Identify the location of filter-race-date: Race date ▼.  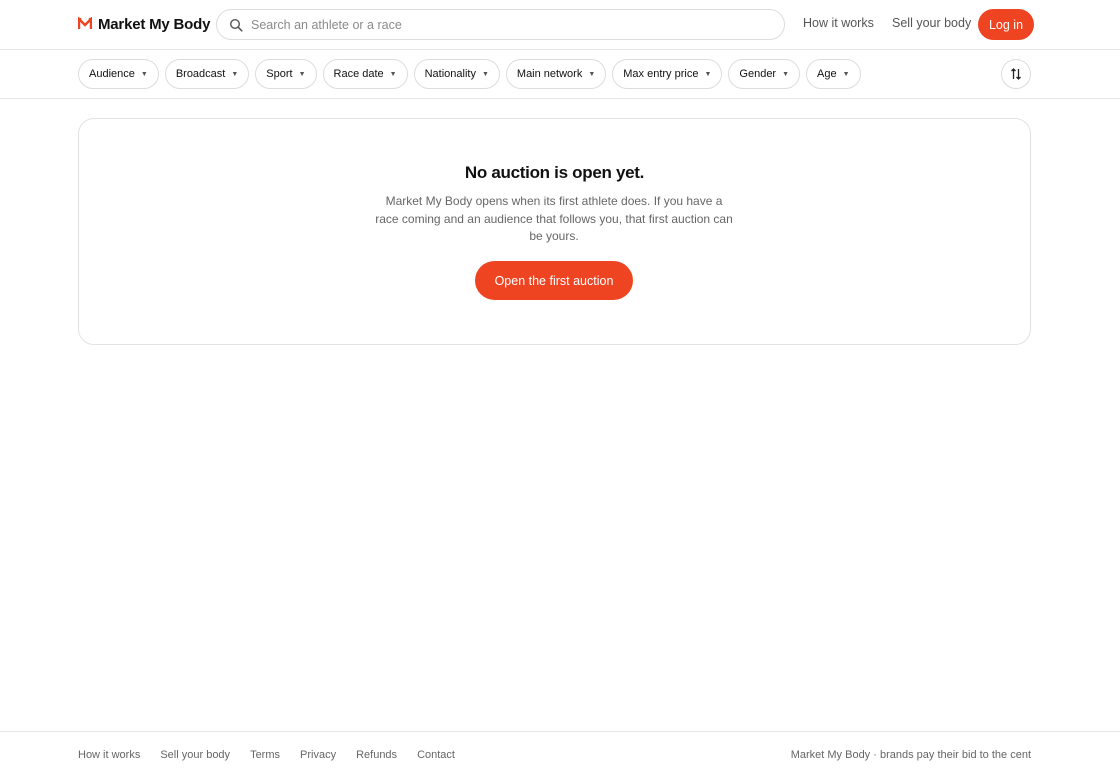
(365, 74).